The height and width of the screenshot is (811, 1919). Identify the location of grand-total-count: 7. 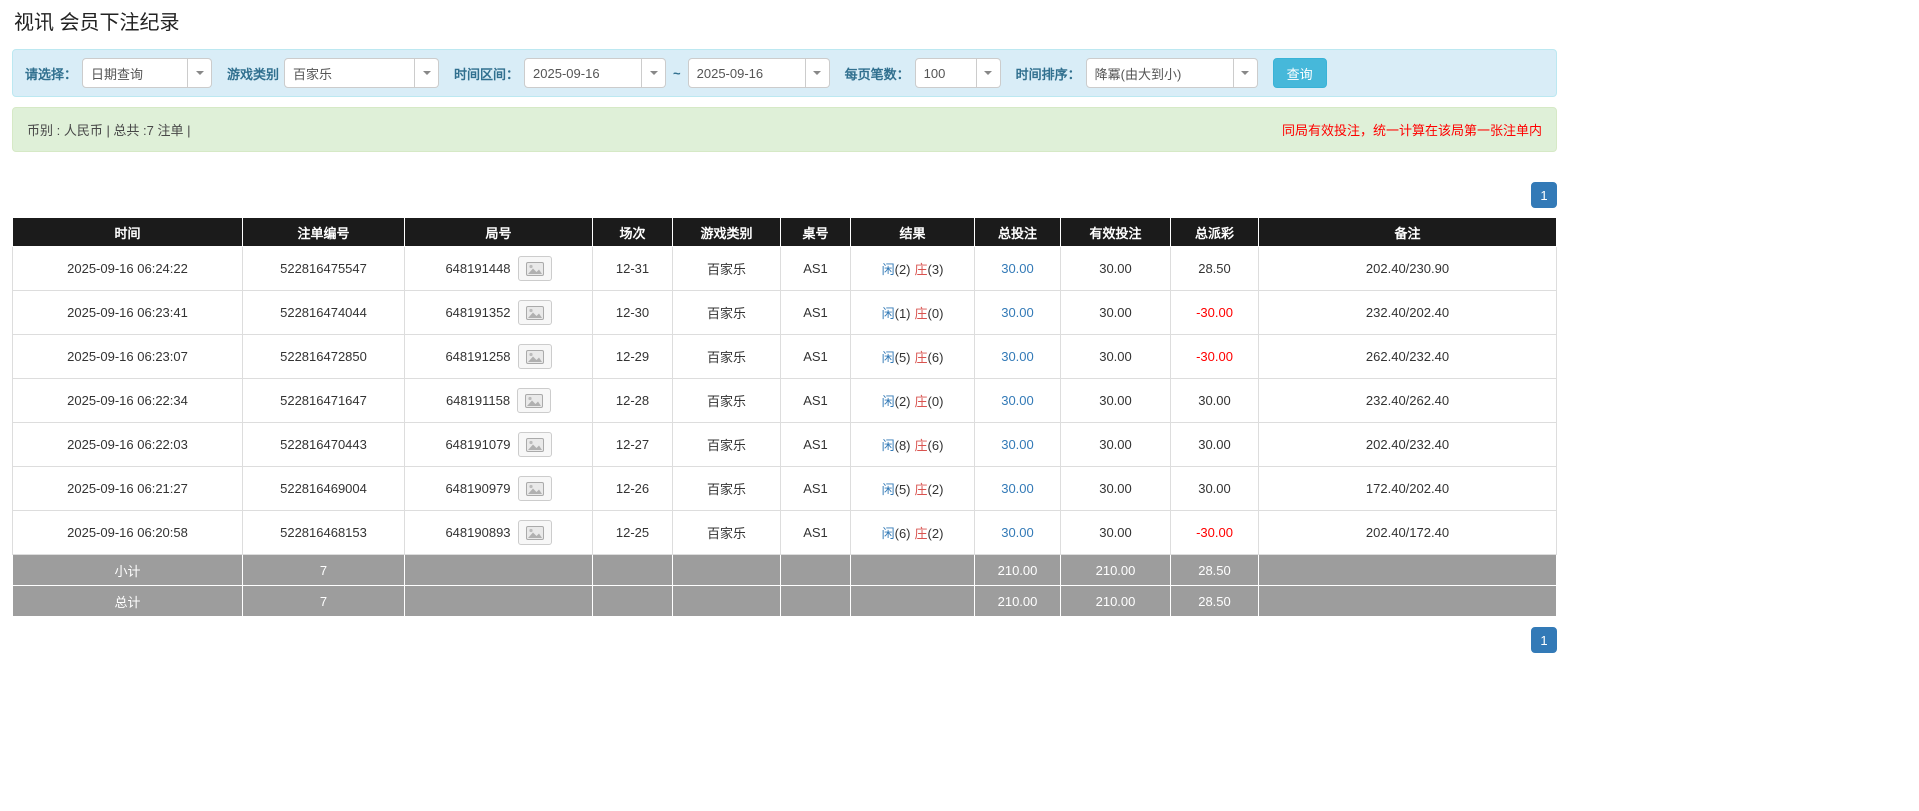
(323, 601).